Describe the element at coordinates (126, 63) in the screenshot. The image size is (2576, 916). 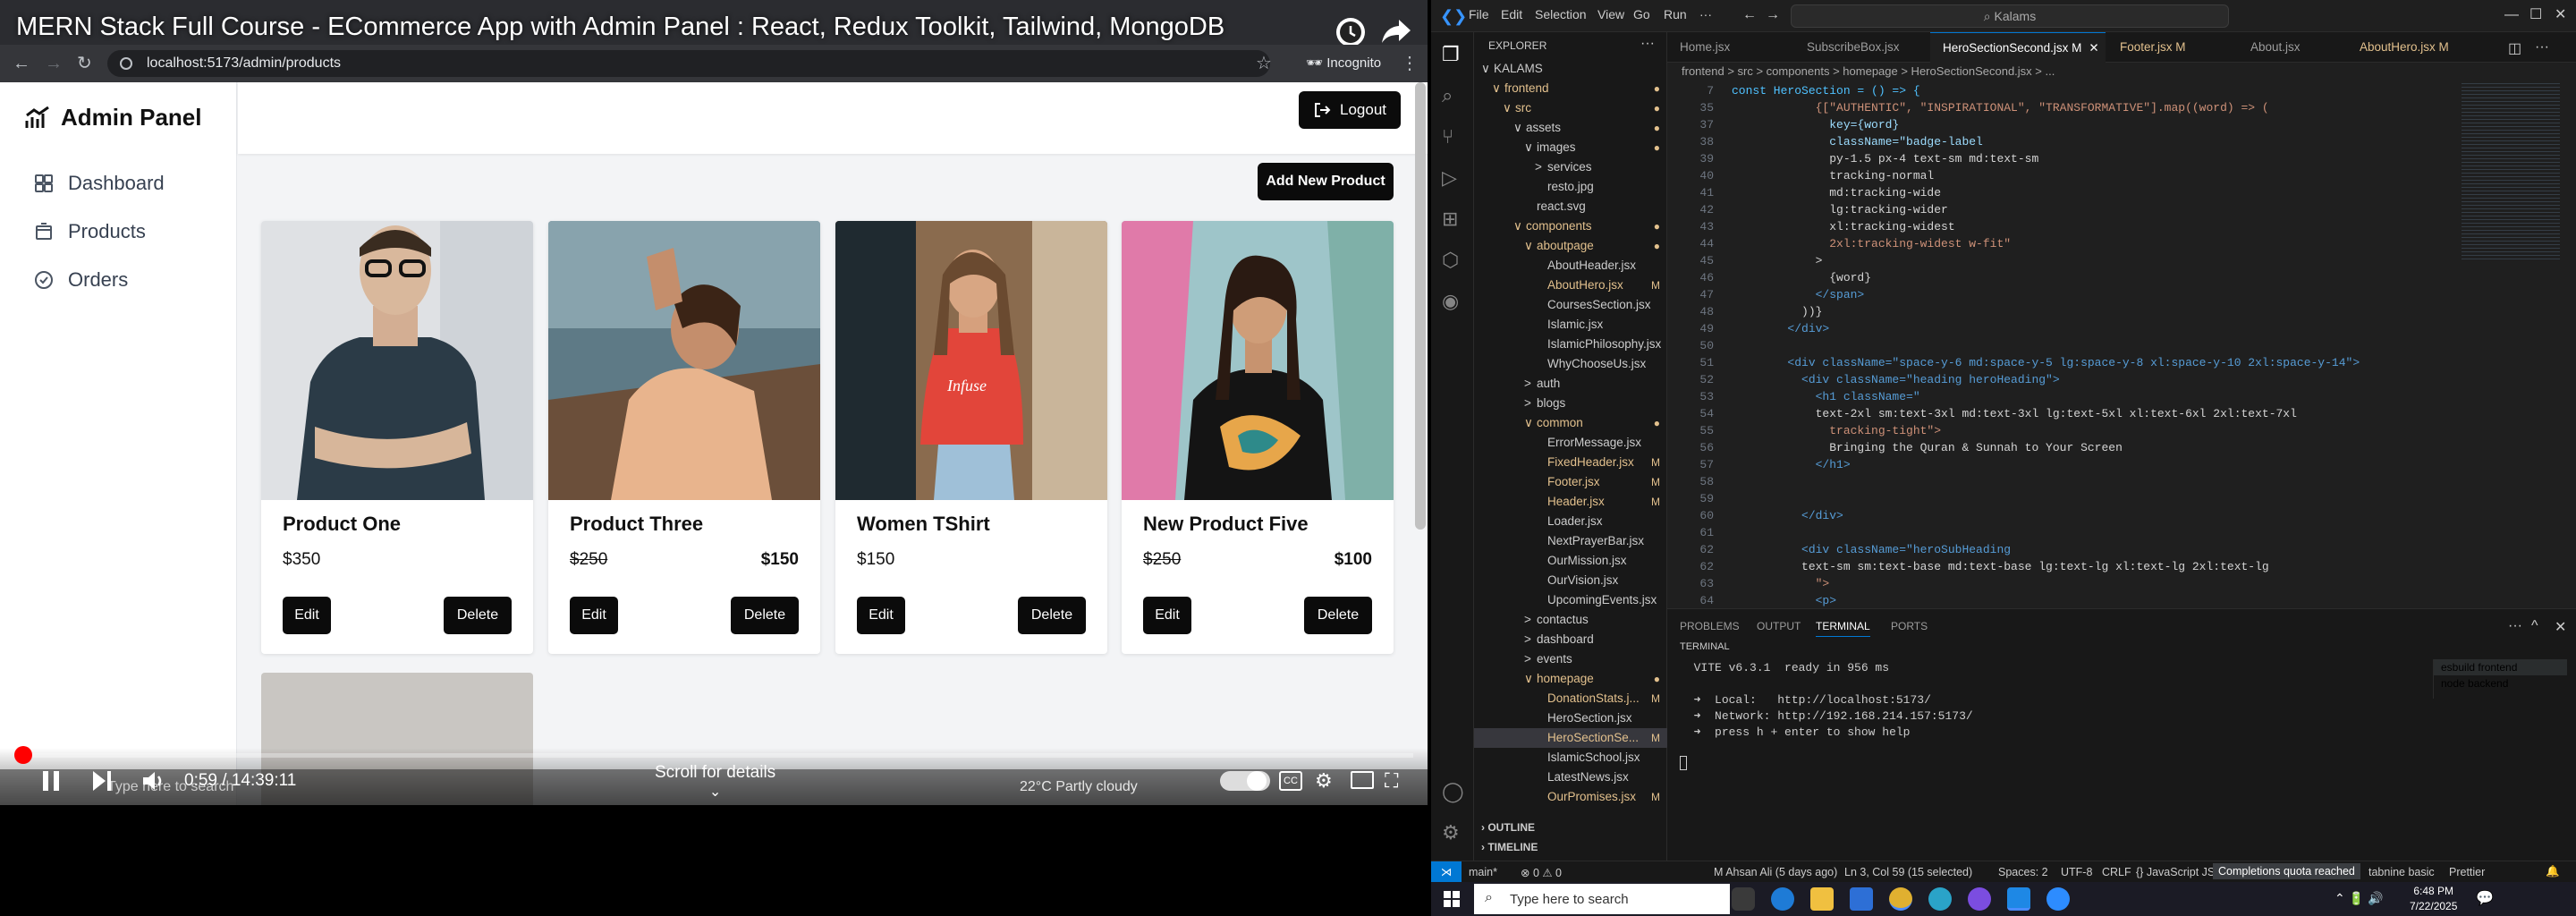
I see `site-info-icon` at that location.